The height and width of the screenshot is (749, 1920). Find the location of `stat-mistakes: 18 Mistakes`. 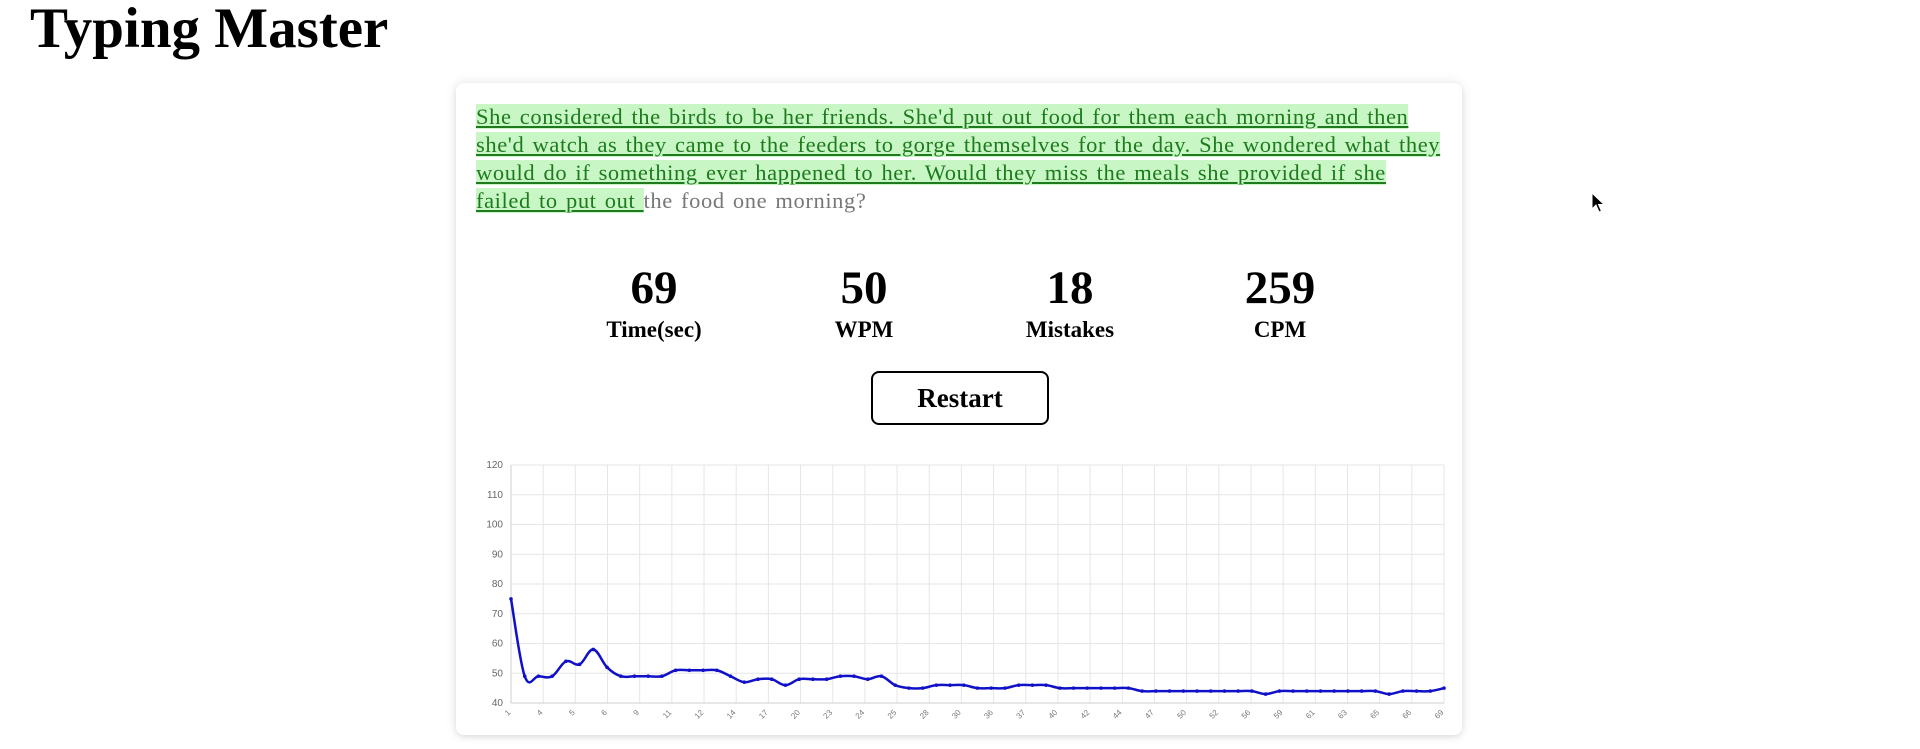

stat-mistakes: 18 Mistakes is located at coordinates (1070, 302).